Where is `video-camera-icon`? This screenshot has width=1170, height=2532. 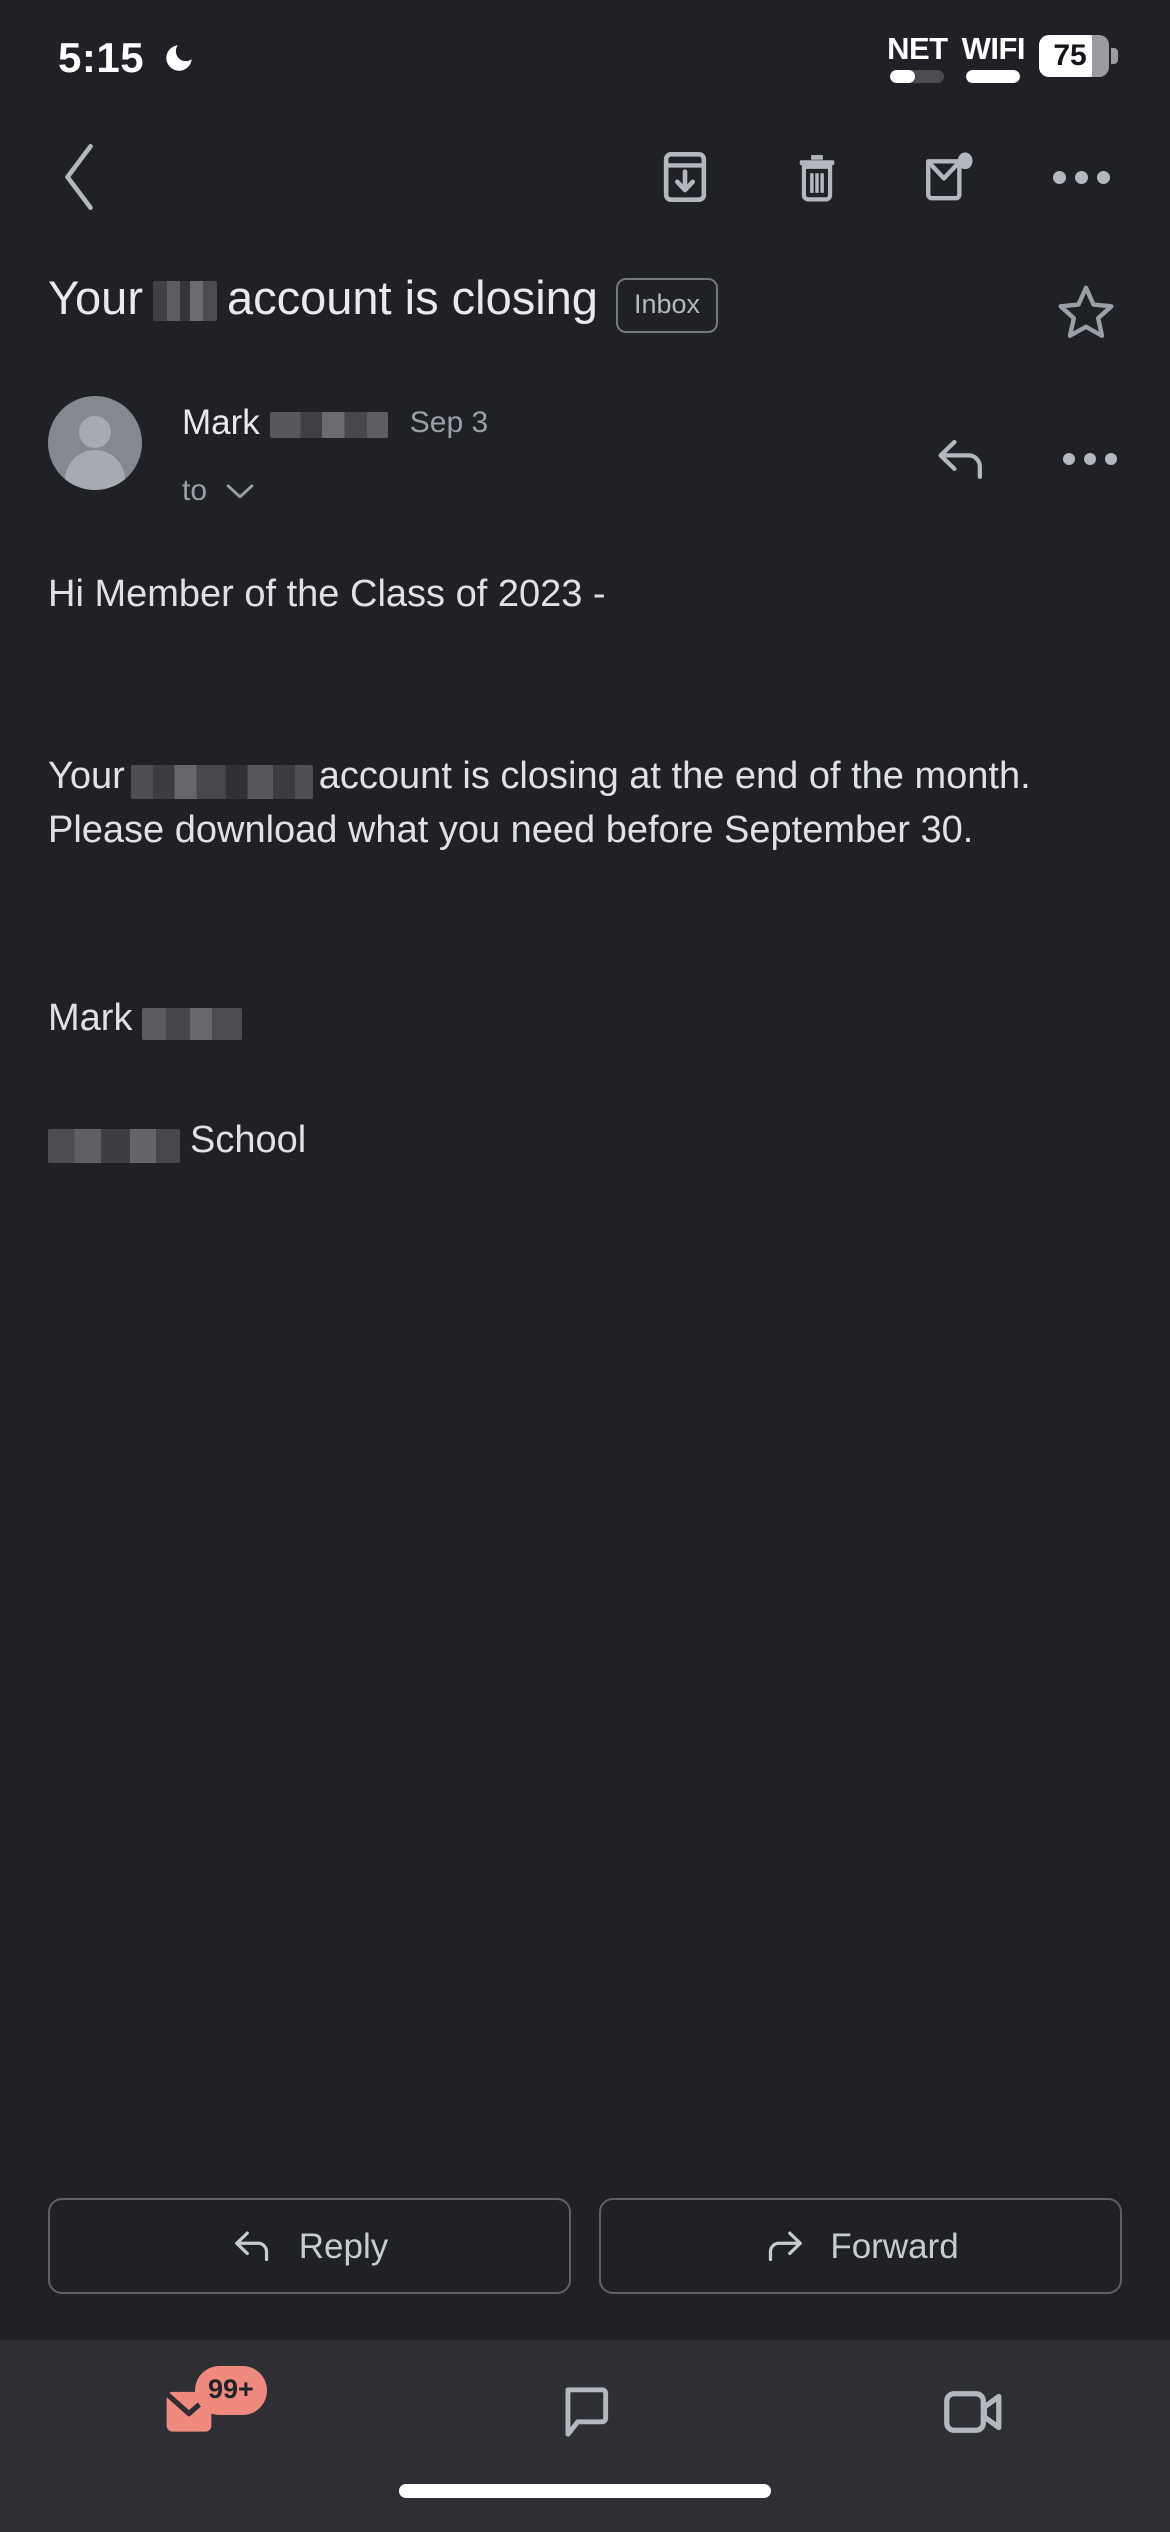 video-camera-icon is located at coordinates (973, 2412).